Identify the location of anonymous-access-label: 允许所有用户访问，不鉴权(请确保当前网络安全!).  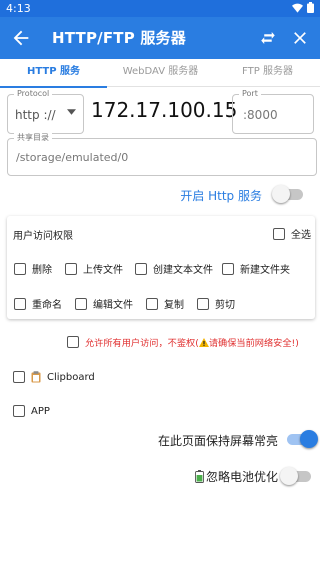
(192, 343).